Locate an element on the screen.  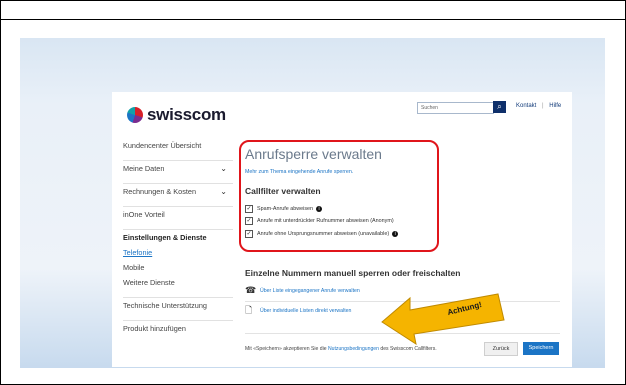
arrow-icon is located at coordinates (443, 319).